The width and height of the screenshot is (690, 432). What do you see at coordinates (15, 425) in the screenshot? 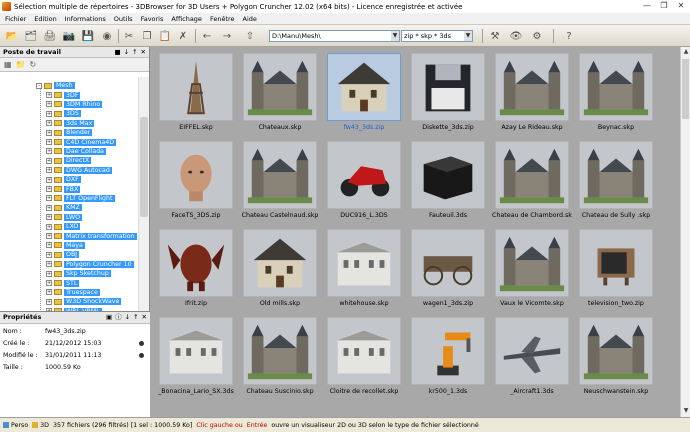
I see `perso-tag: Perso` at bounding box center [15, 425].